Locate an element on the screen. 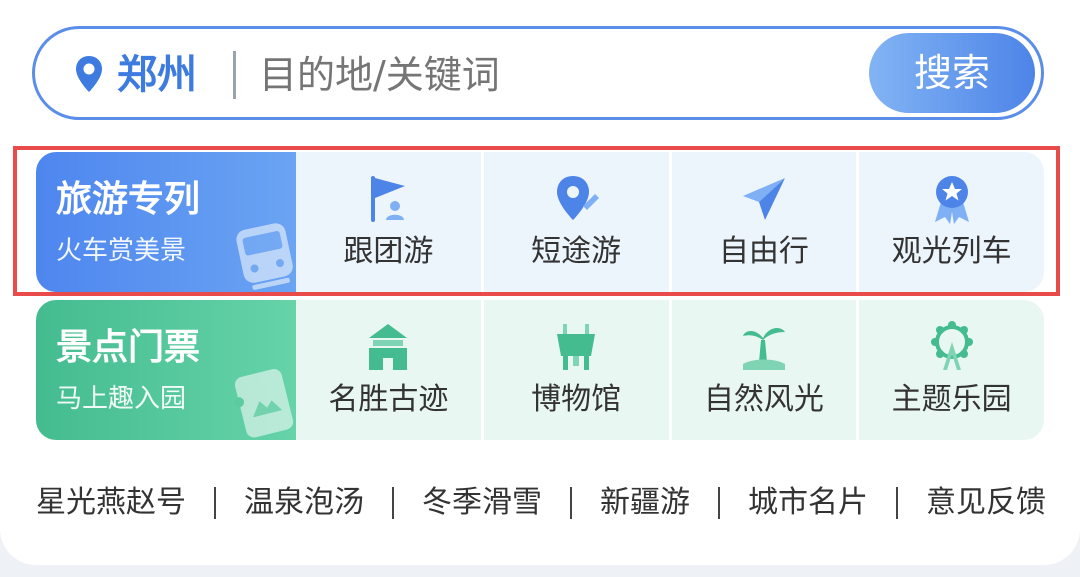 The width and height of the screenshot is (1080, 577). link-hot-spring: 温泉泡汤 is located at coordinates (304, 503).